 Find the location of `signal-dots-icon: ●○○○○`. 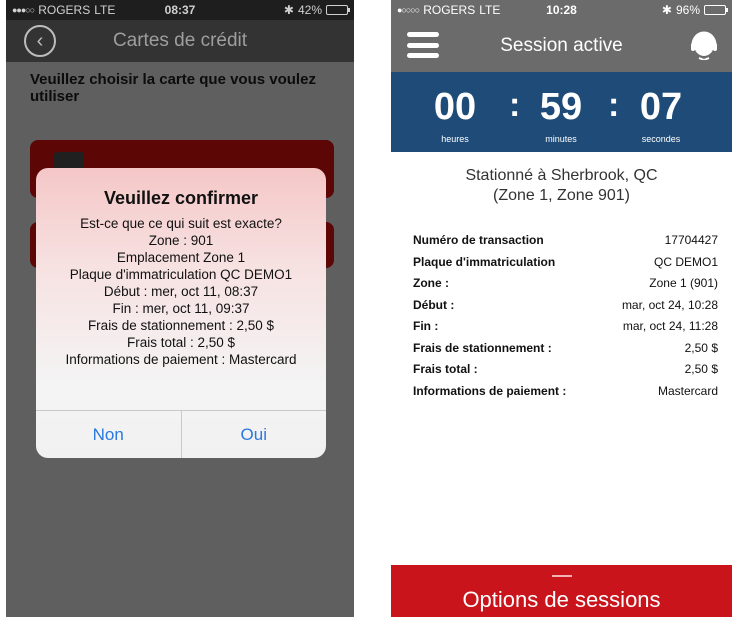

signal-dots-icon: ●○○○○ is located at coordinates (408, 10).